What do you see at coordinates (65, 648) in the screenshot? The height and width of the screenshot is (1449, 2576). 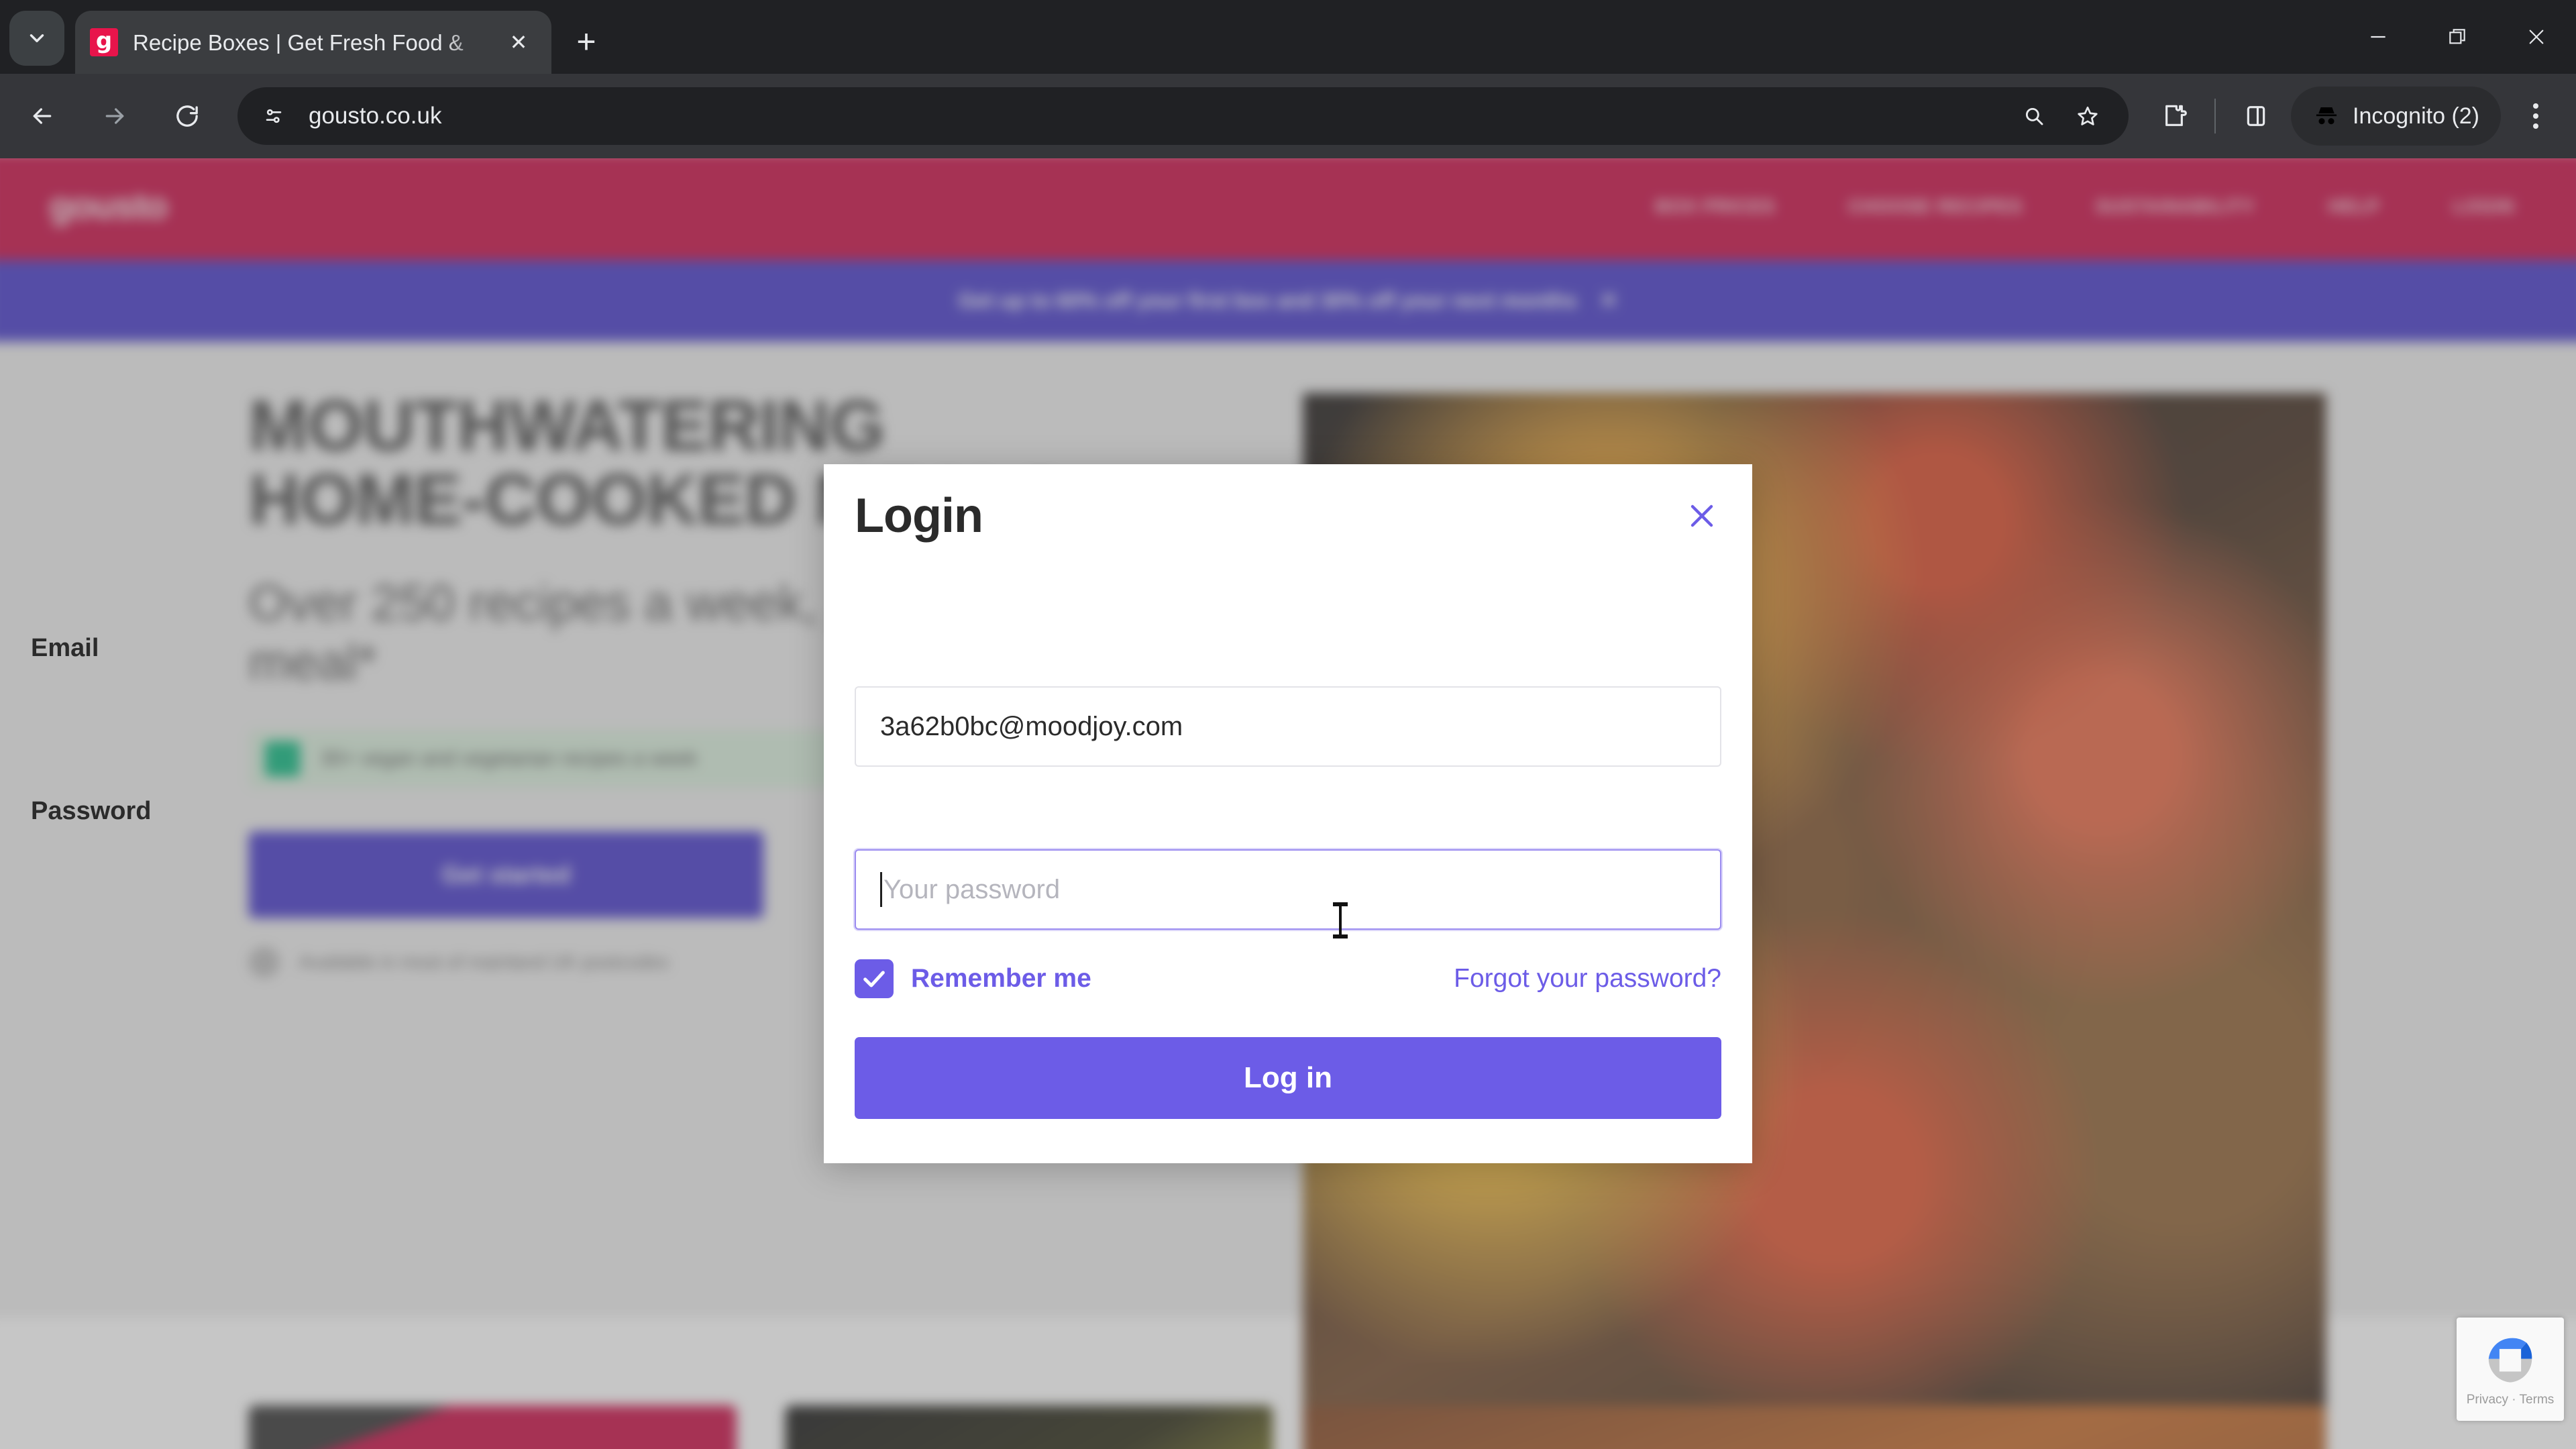 I see `email-label: Email` at bounding box center [65, 648].